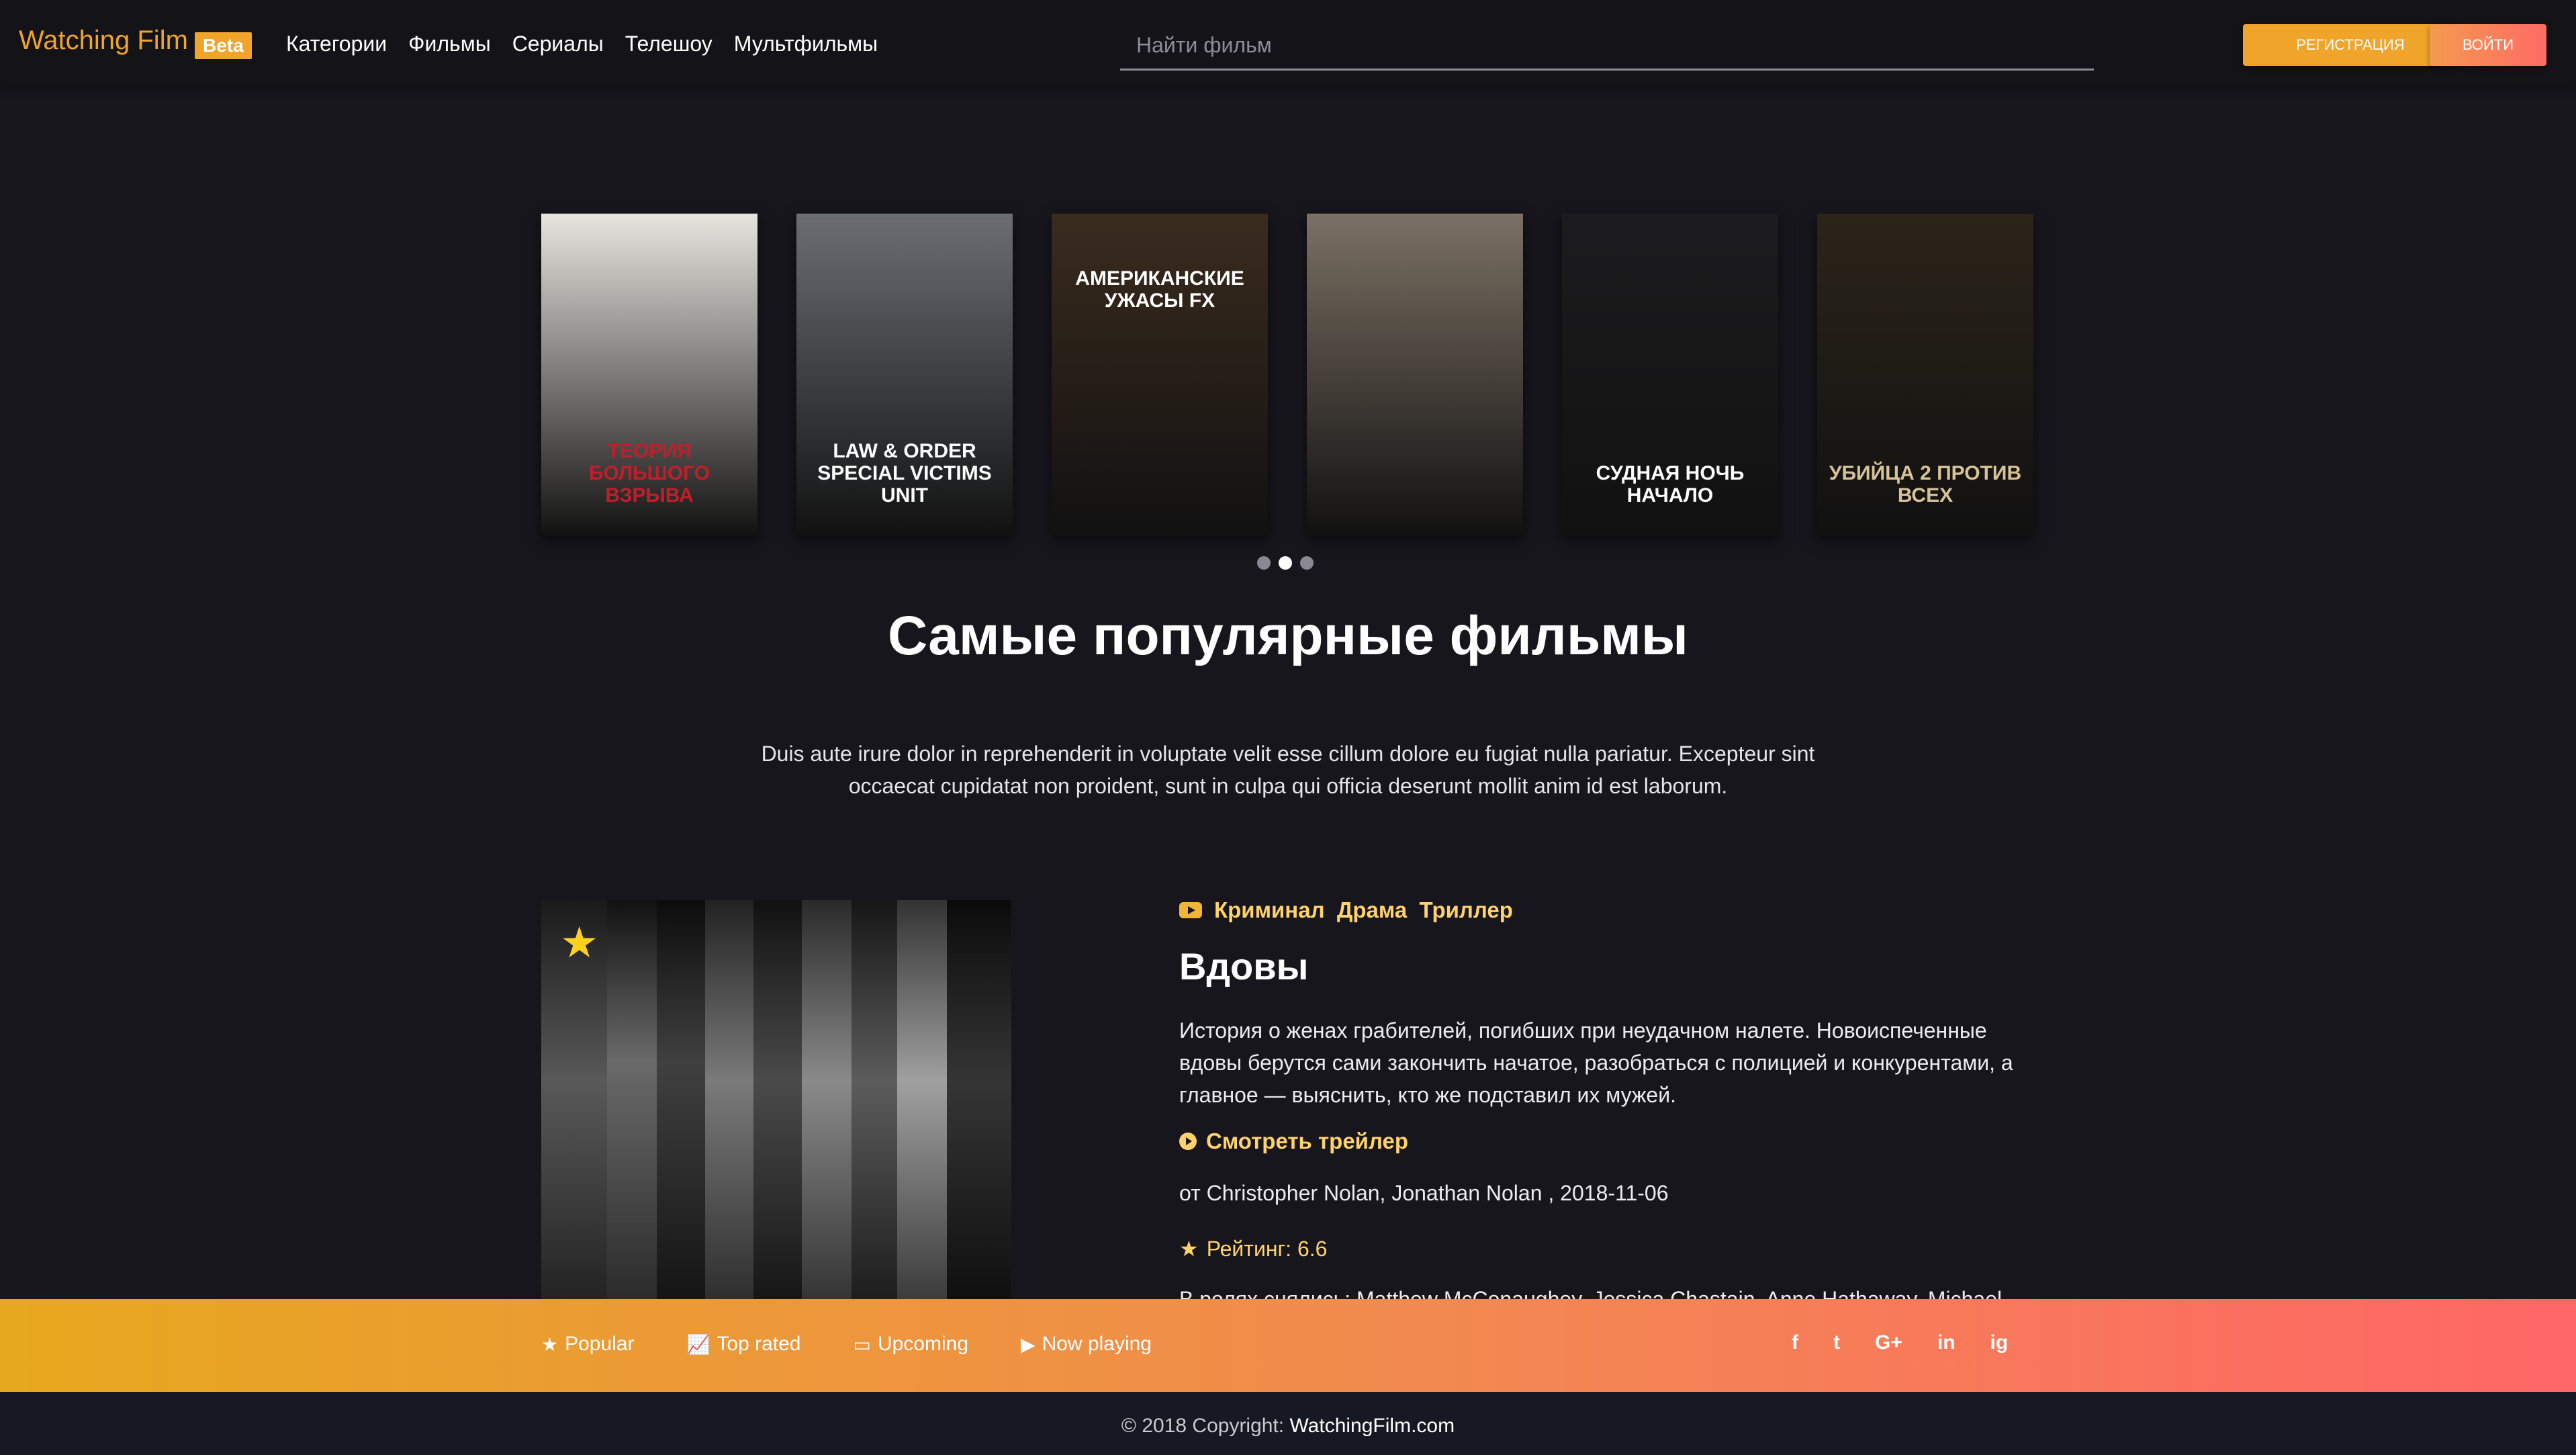 The image size is (2576, 1455). I want to click on footer-link-now-playing: ▶ Now playing, so click(1086, 1345).